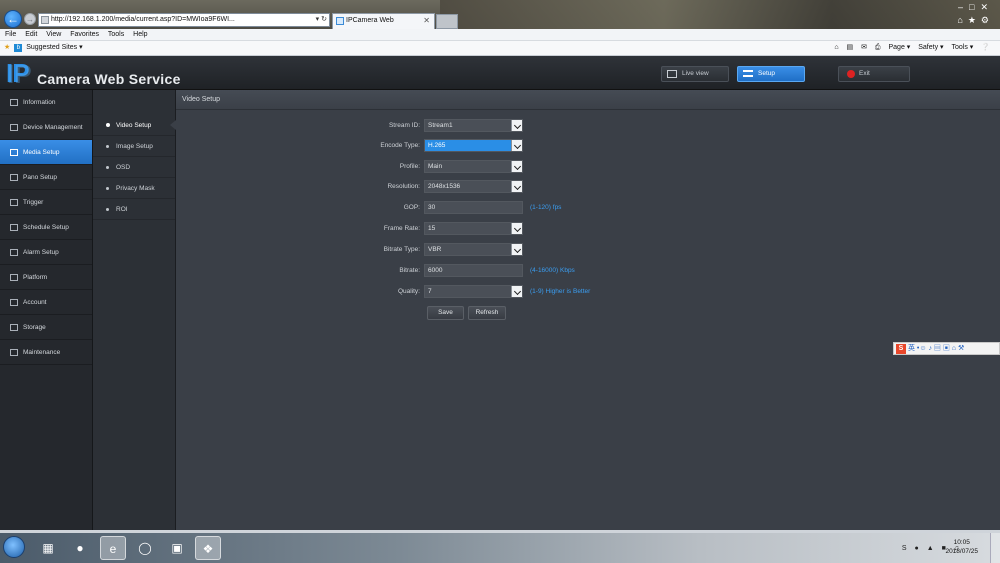 This screenshot has width=1000, height=563. Describe the element at coordinates (84, 34) in the screenshot. I see `menu-favorites: Favorites` at that location.